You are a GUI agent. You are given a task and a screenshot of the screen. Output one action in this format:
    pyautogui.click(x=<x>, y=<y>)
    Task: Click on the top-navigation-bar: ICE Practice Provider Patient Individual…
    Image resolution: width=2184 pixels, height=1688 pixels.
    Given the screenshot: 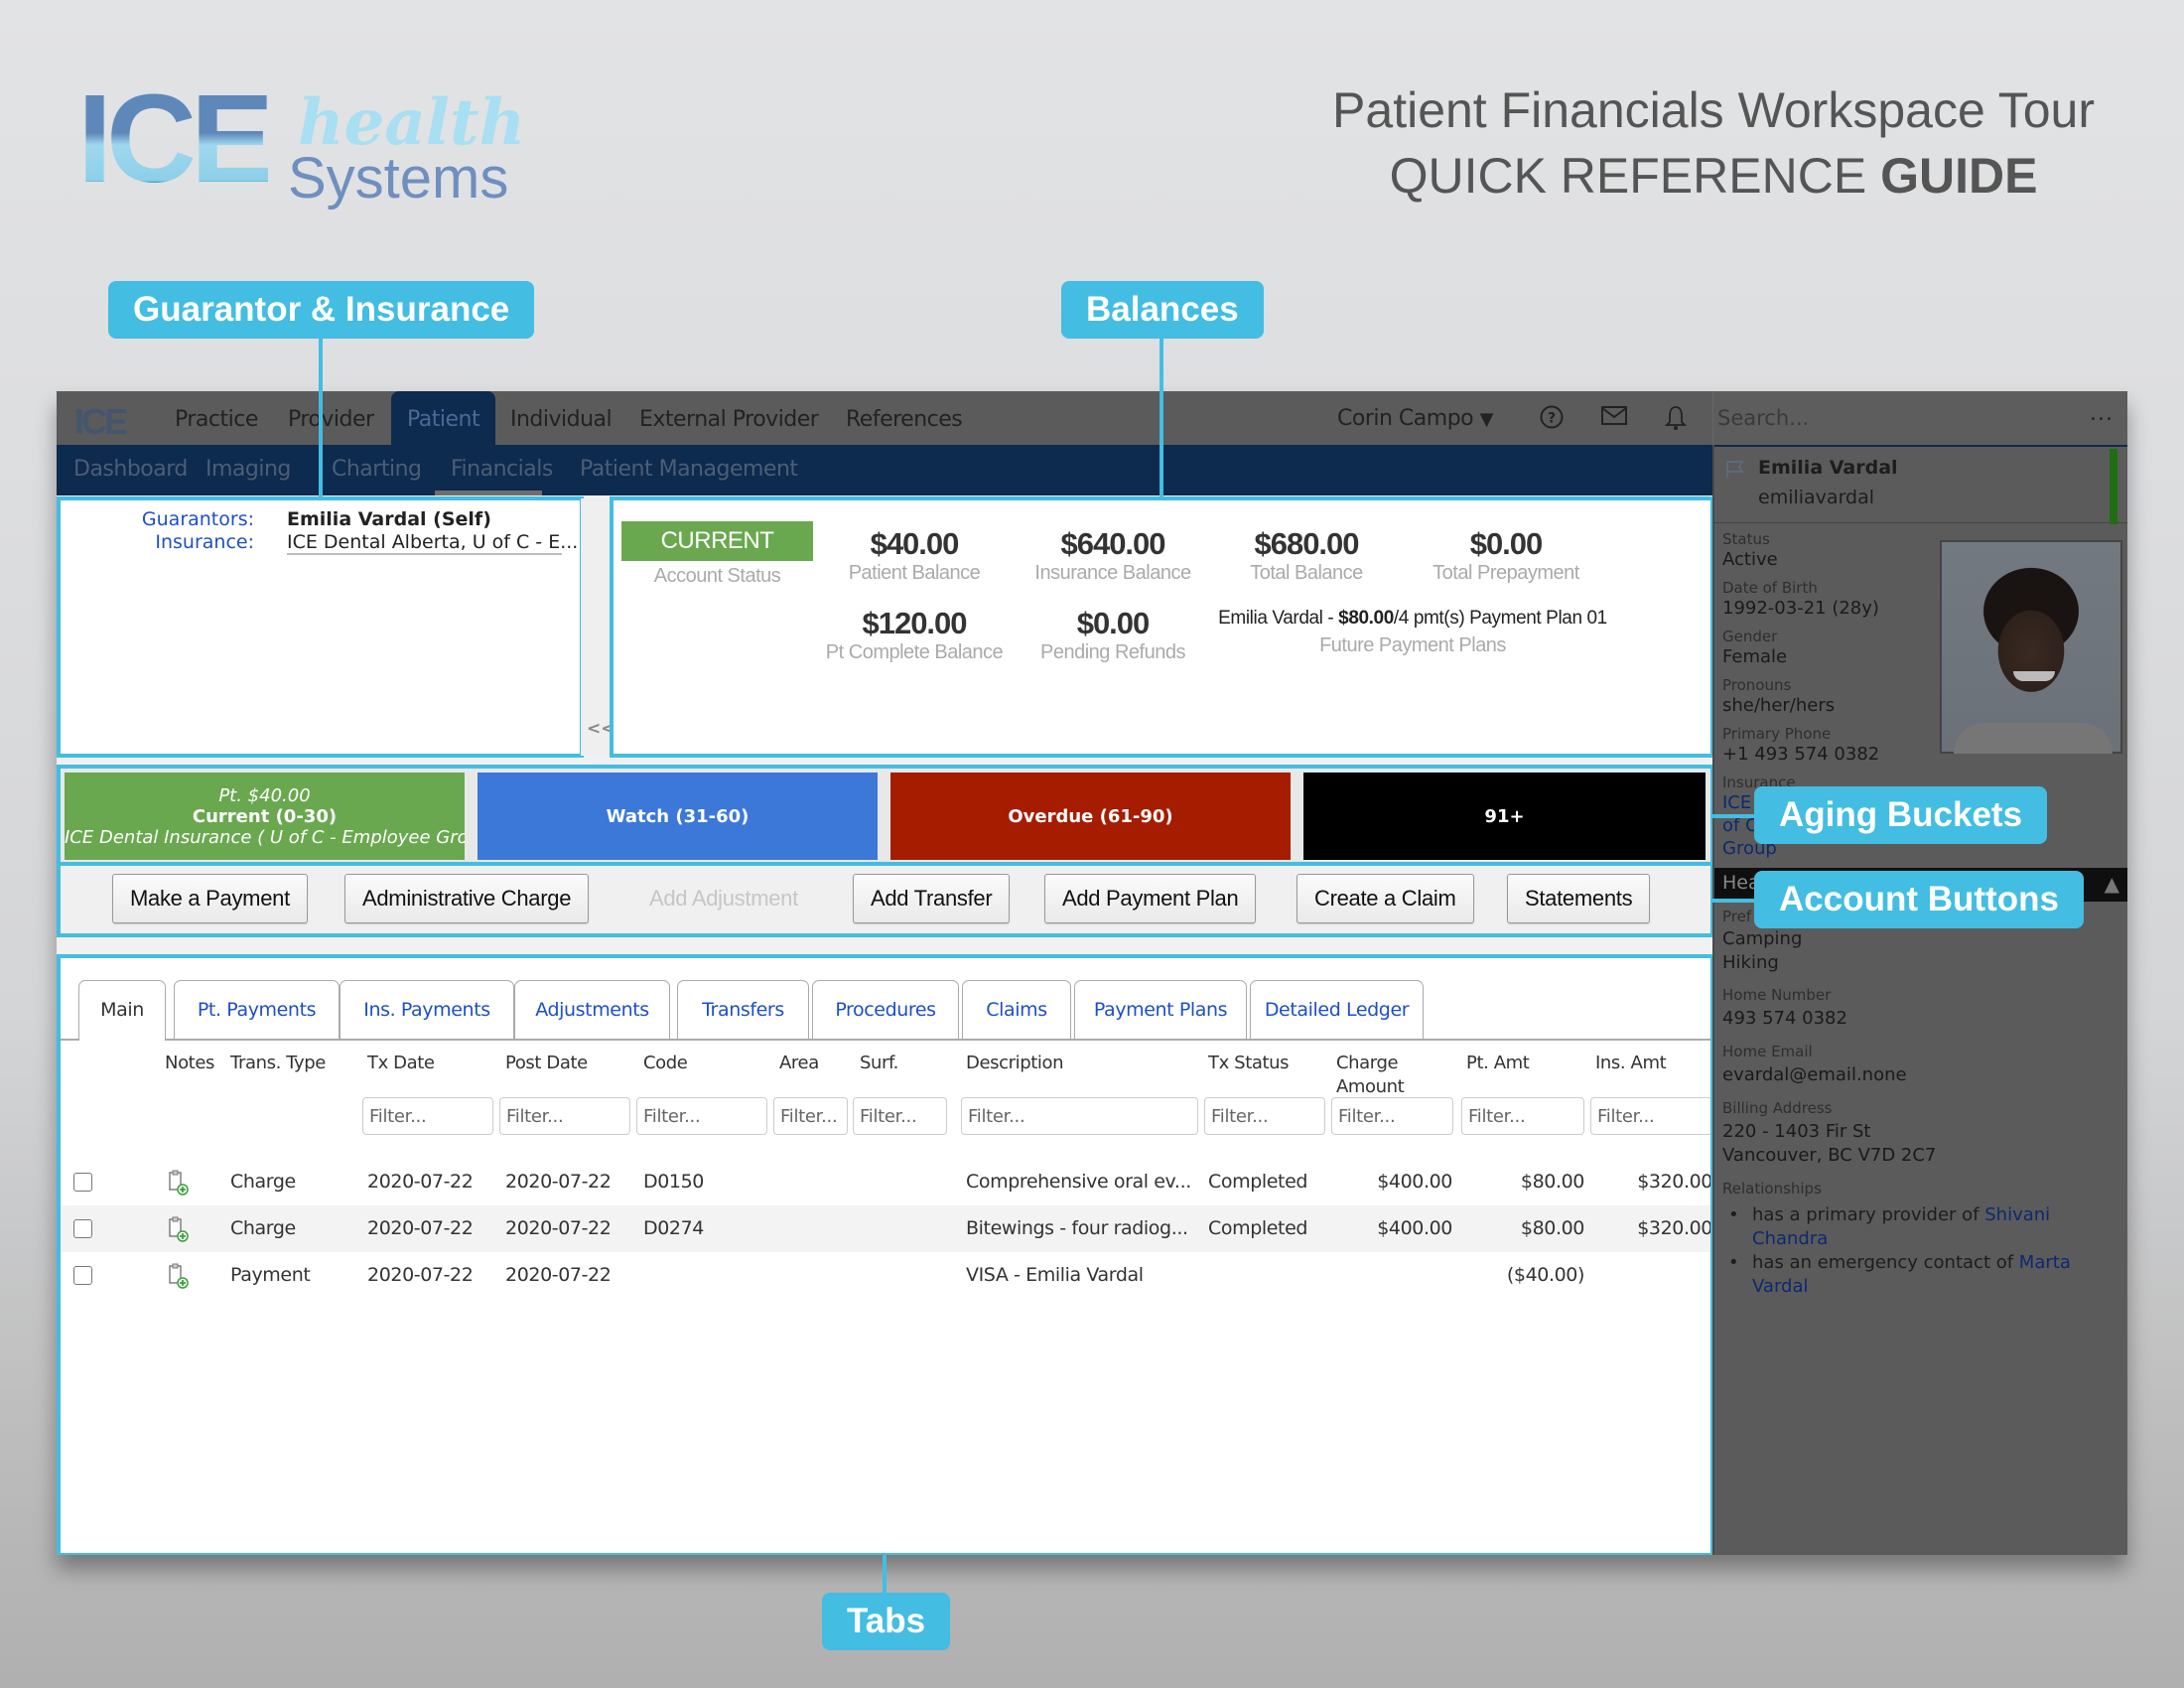 What is the action you would take?
    pyautogui.click(x=884, y=418)
    